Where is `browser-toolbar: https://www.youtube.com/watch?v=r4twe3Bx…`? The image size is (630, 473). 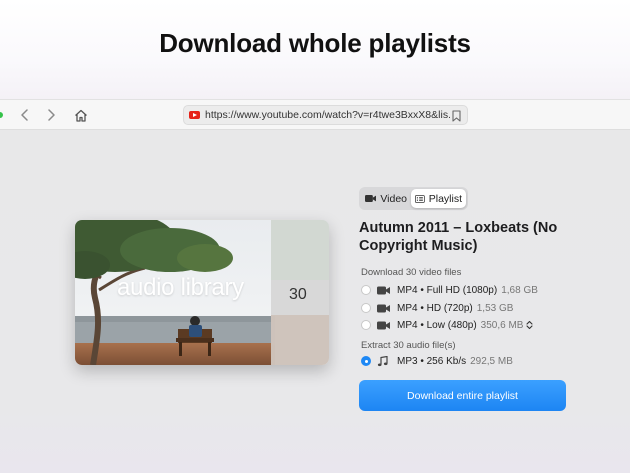 browser-toolbar: https://www.youtube.com/watch?v=r4twe3Bx… is located at coordinates (315, 114).